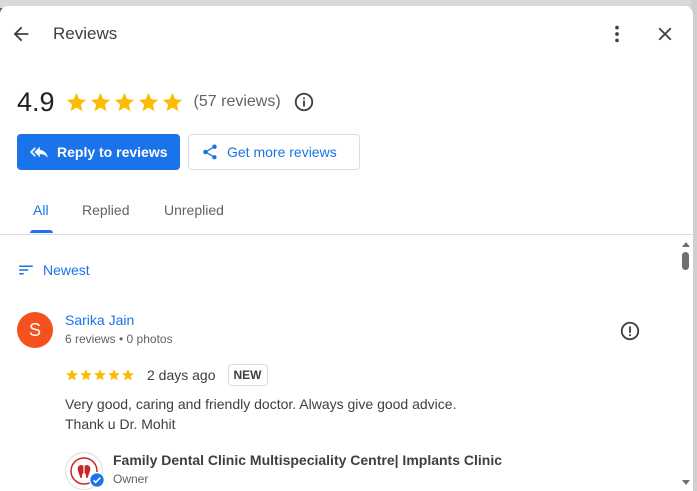 The height and width of the screenshot is (491, 697). I want to click on scroll-up-arrow-icon, so click(686, 244).